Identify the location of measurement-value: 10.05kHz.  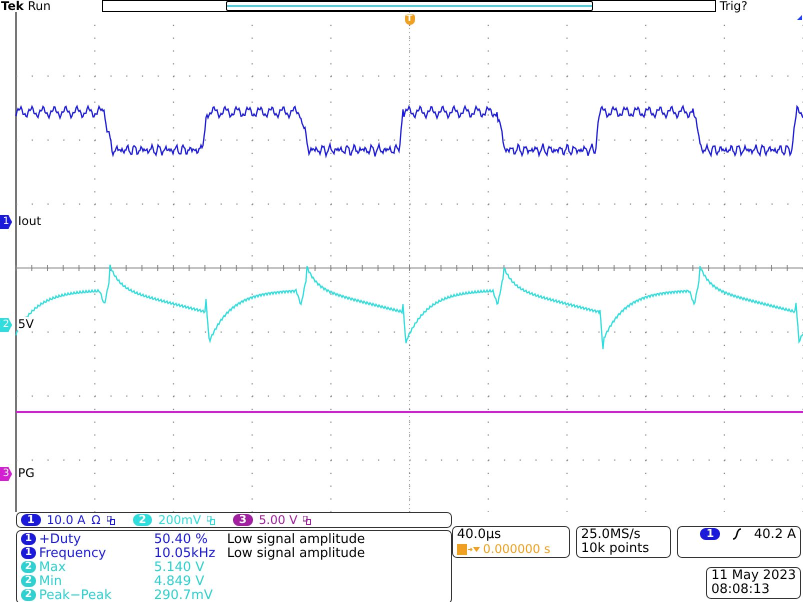
(185, 553).